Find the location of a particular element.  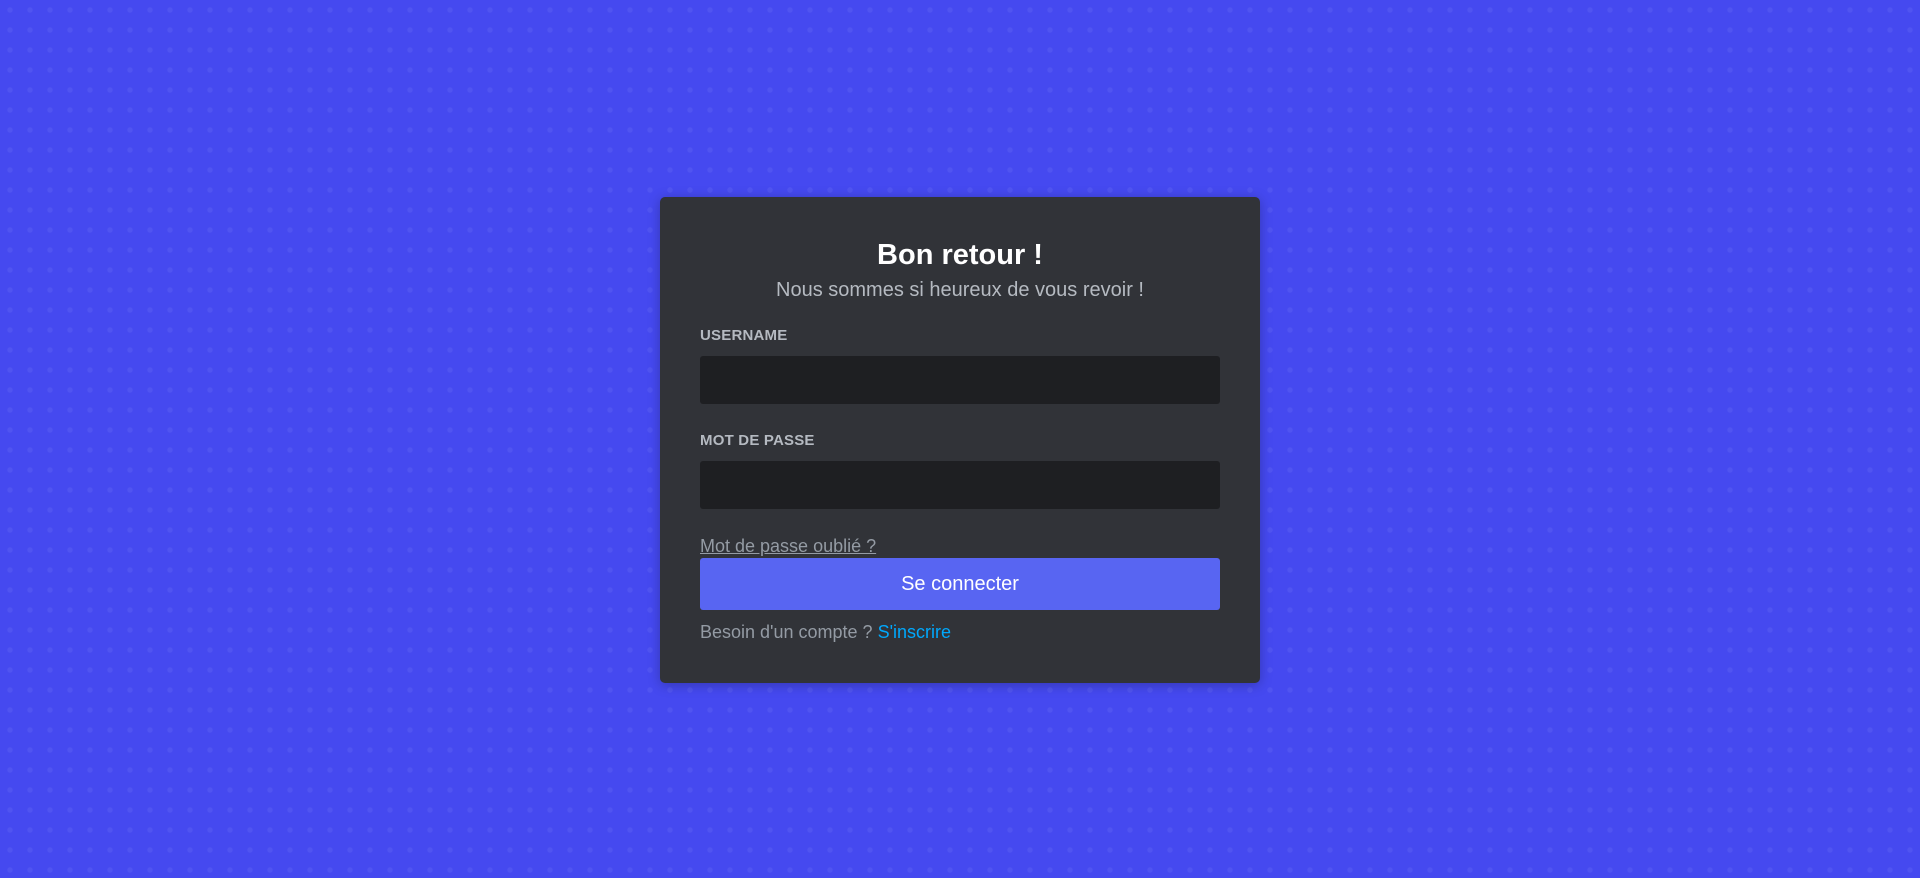

username-label: USERNAME is located at coordinates (744, 335).